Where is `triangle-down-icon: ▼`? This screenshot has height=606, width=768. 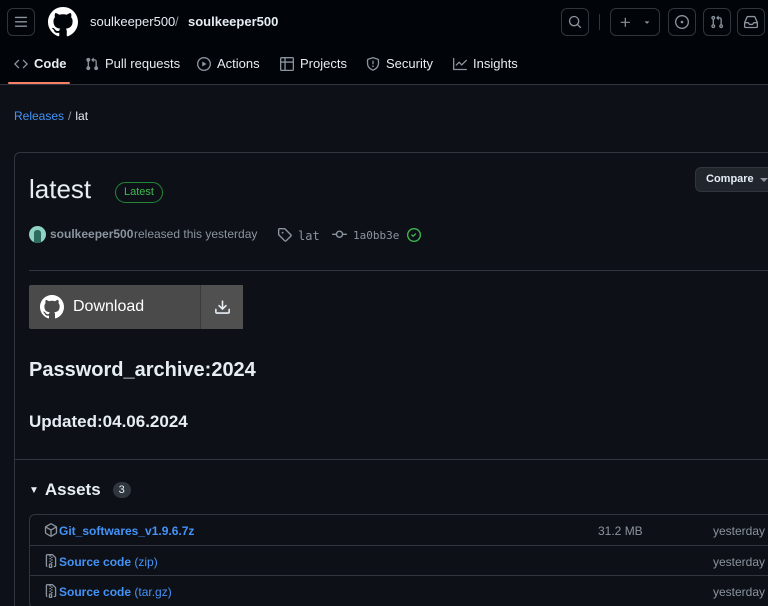 triangle-down-icon: ▼ is located at coordinates (34, 490).